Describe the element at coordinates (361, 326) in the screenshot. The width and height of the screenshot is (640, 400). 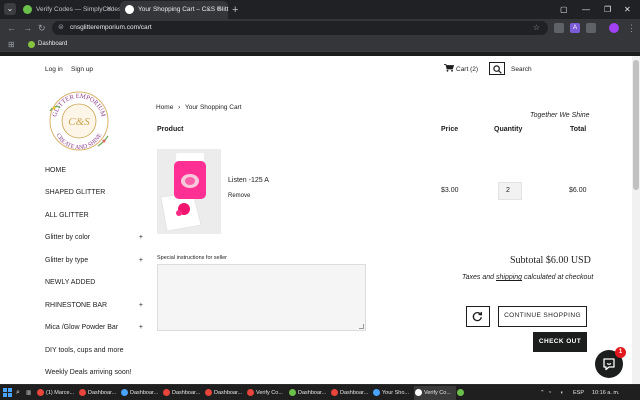
I see `resize-grip-icon` at that location.